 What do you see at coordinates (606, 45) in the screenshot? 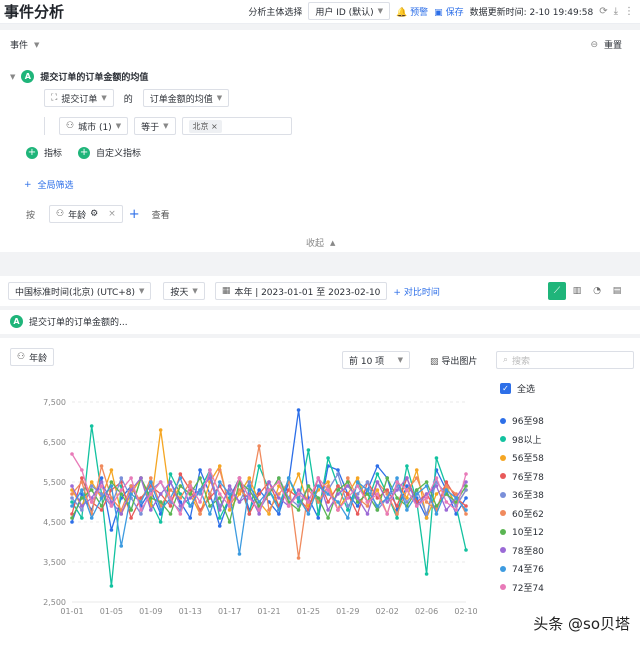
I see `reset-button: ⊖ 重置` at bounding box center [606, 45].